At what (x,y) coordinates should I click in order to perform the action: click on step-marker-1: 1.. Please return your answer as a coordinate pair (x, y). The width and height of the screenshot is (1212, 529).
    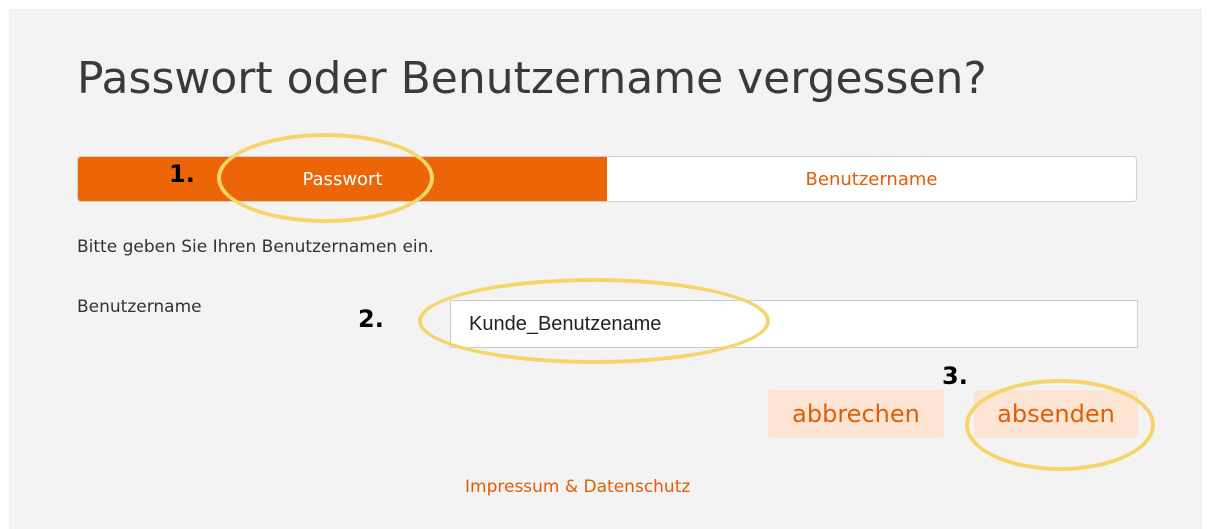
    Looking at the image, I should click on (182, 174).